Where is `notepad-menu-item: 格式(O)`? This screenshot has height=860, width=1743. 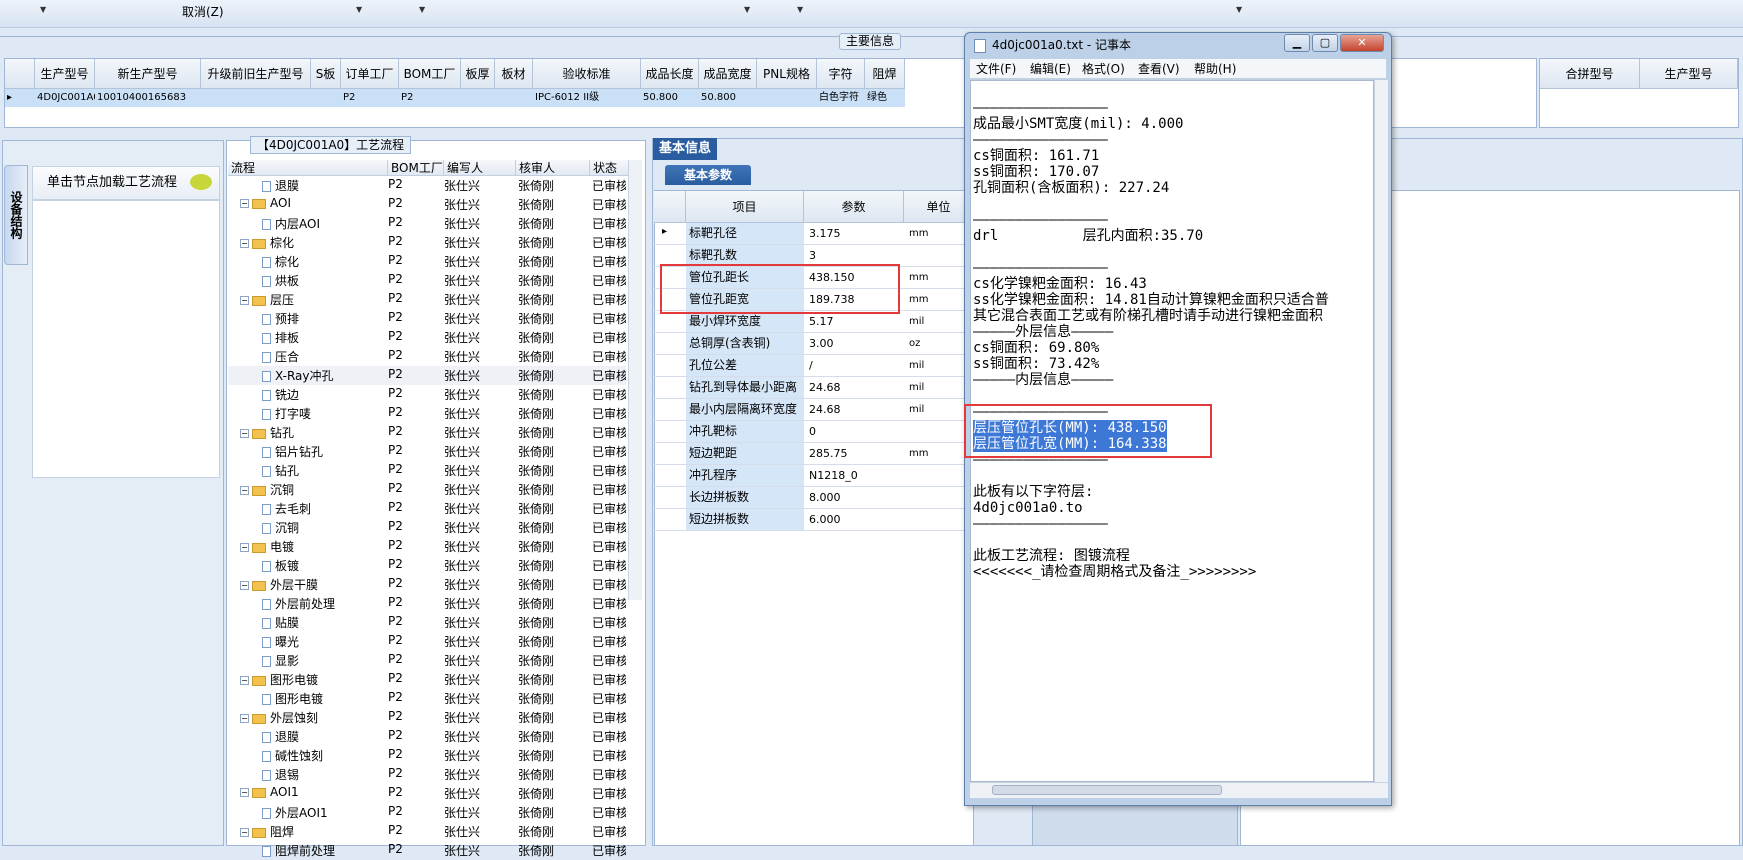 notepad-menu-item: 格式(O) is located at coordinates (1103, 69).